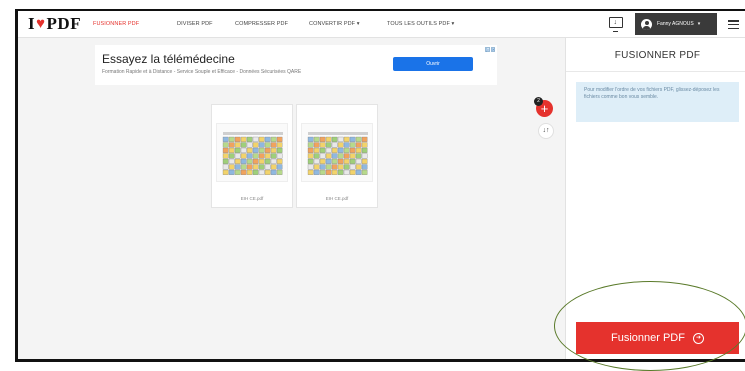 This screenshot has width=745, height=371. What do you see at coordinates (433, 64) in the screenshot?
I see `ad-open-button: Ouvrir` at bounding box center [433, 64].